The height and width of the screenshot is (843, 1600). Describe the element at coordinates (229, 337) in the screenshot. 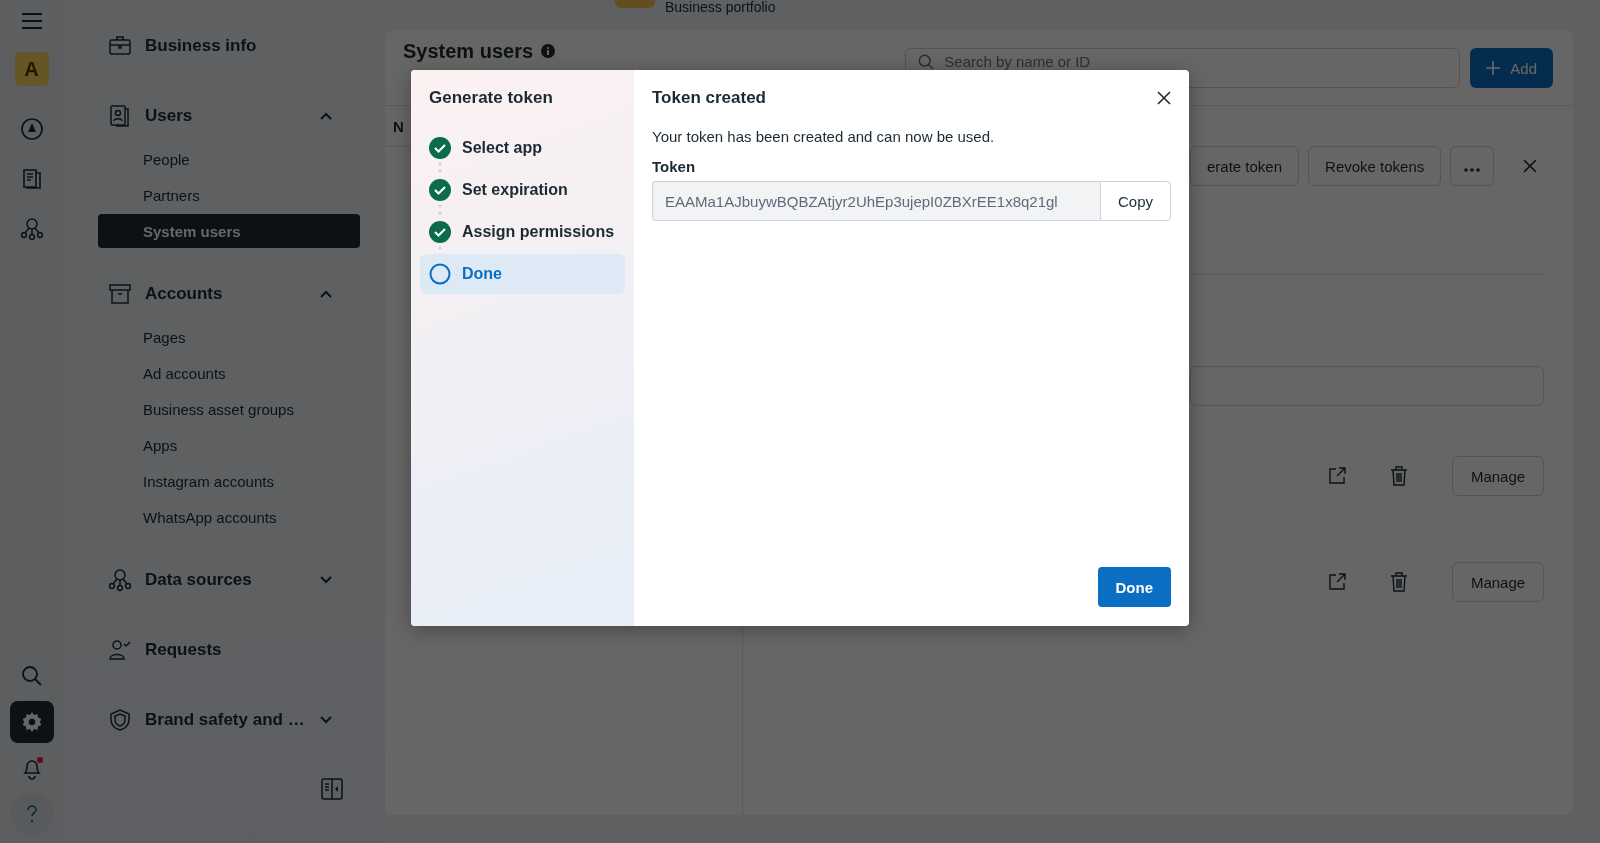

I see `sidebar-item: Pages` at that location.